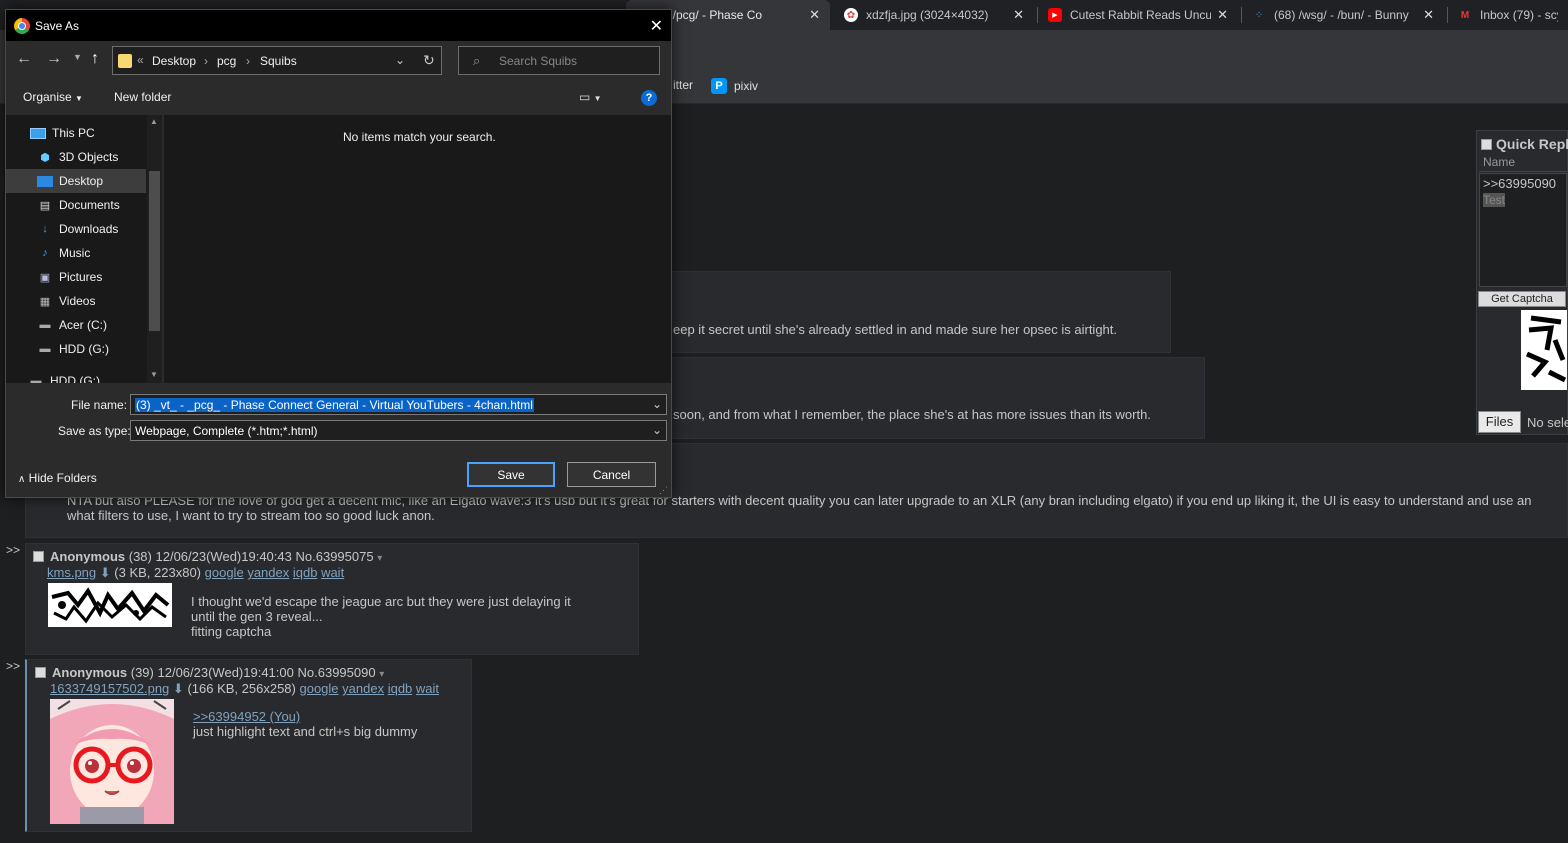  I want to click on nav-downloads: ↓ Downloads, so click(76, 229).